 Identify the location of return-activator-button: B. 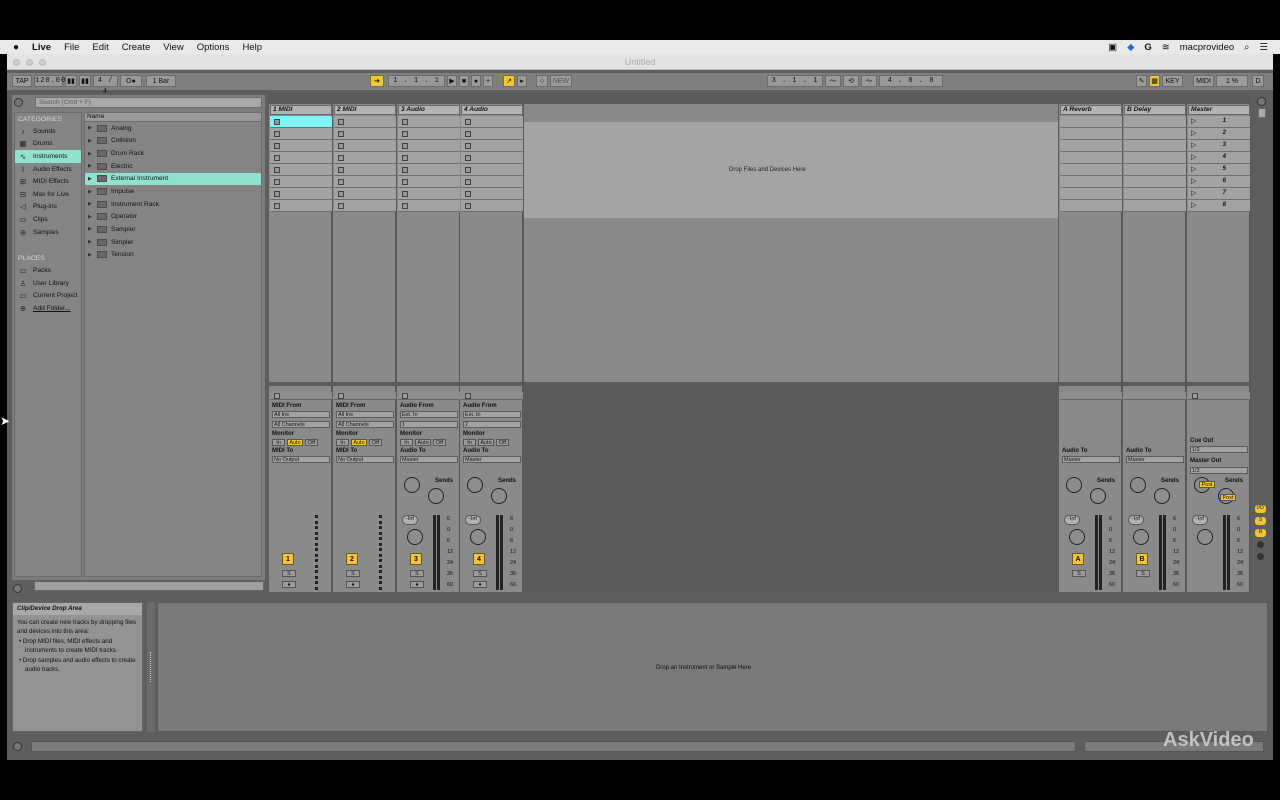
(1142, 559).